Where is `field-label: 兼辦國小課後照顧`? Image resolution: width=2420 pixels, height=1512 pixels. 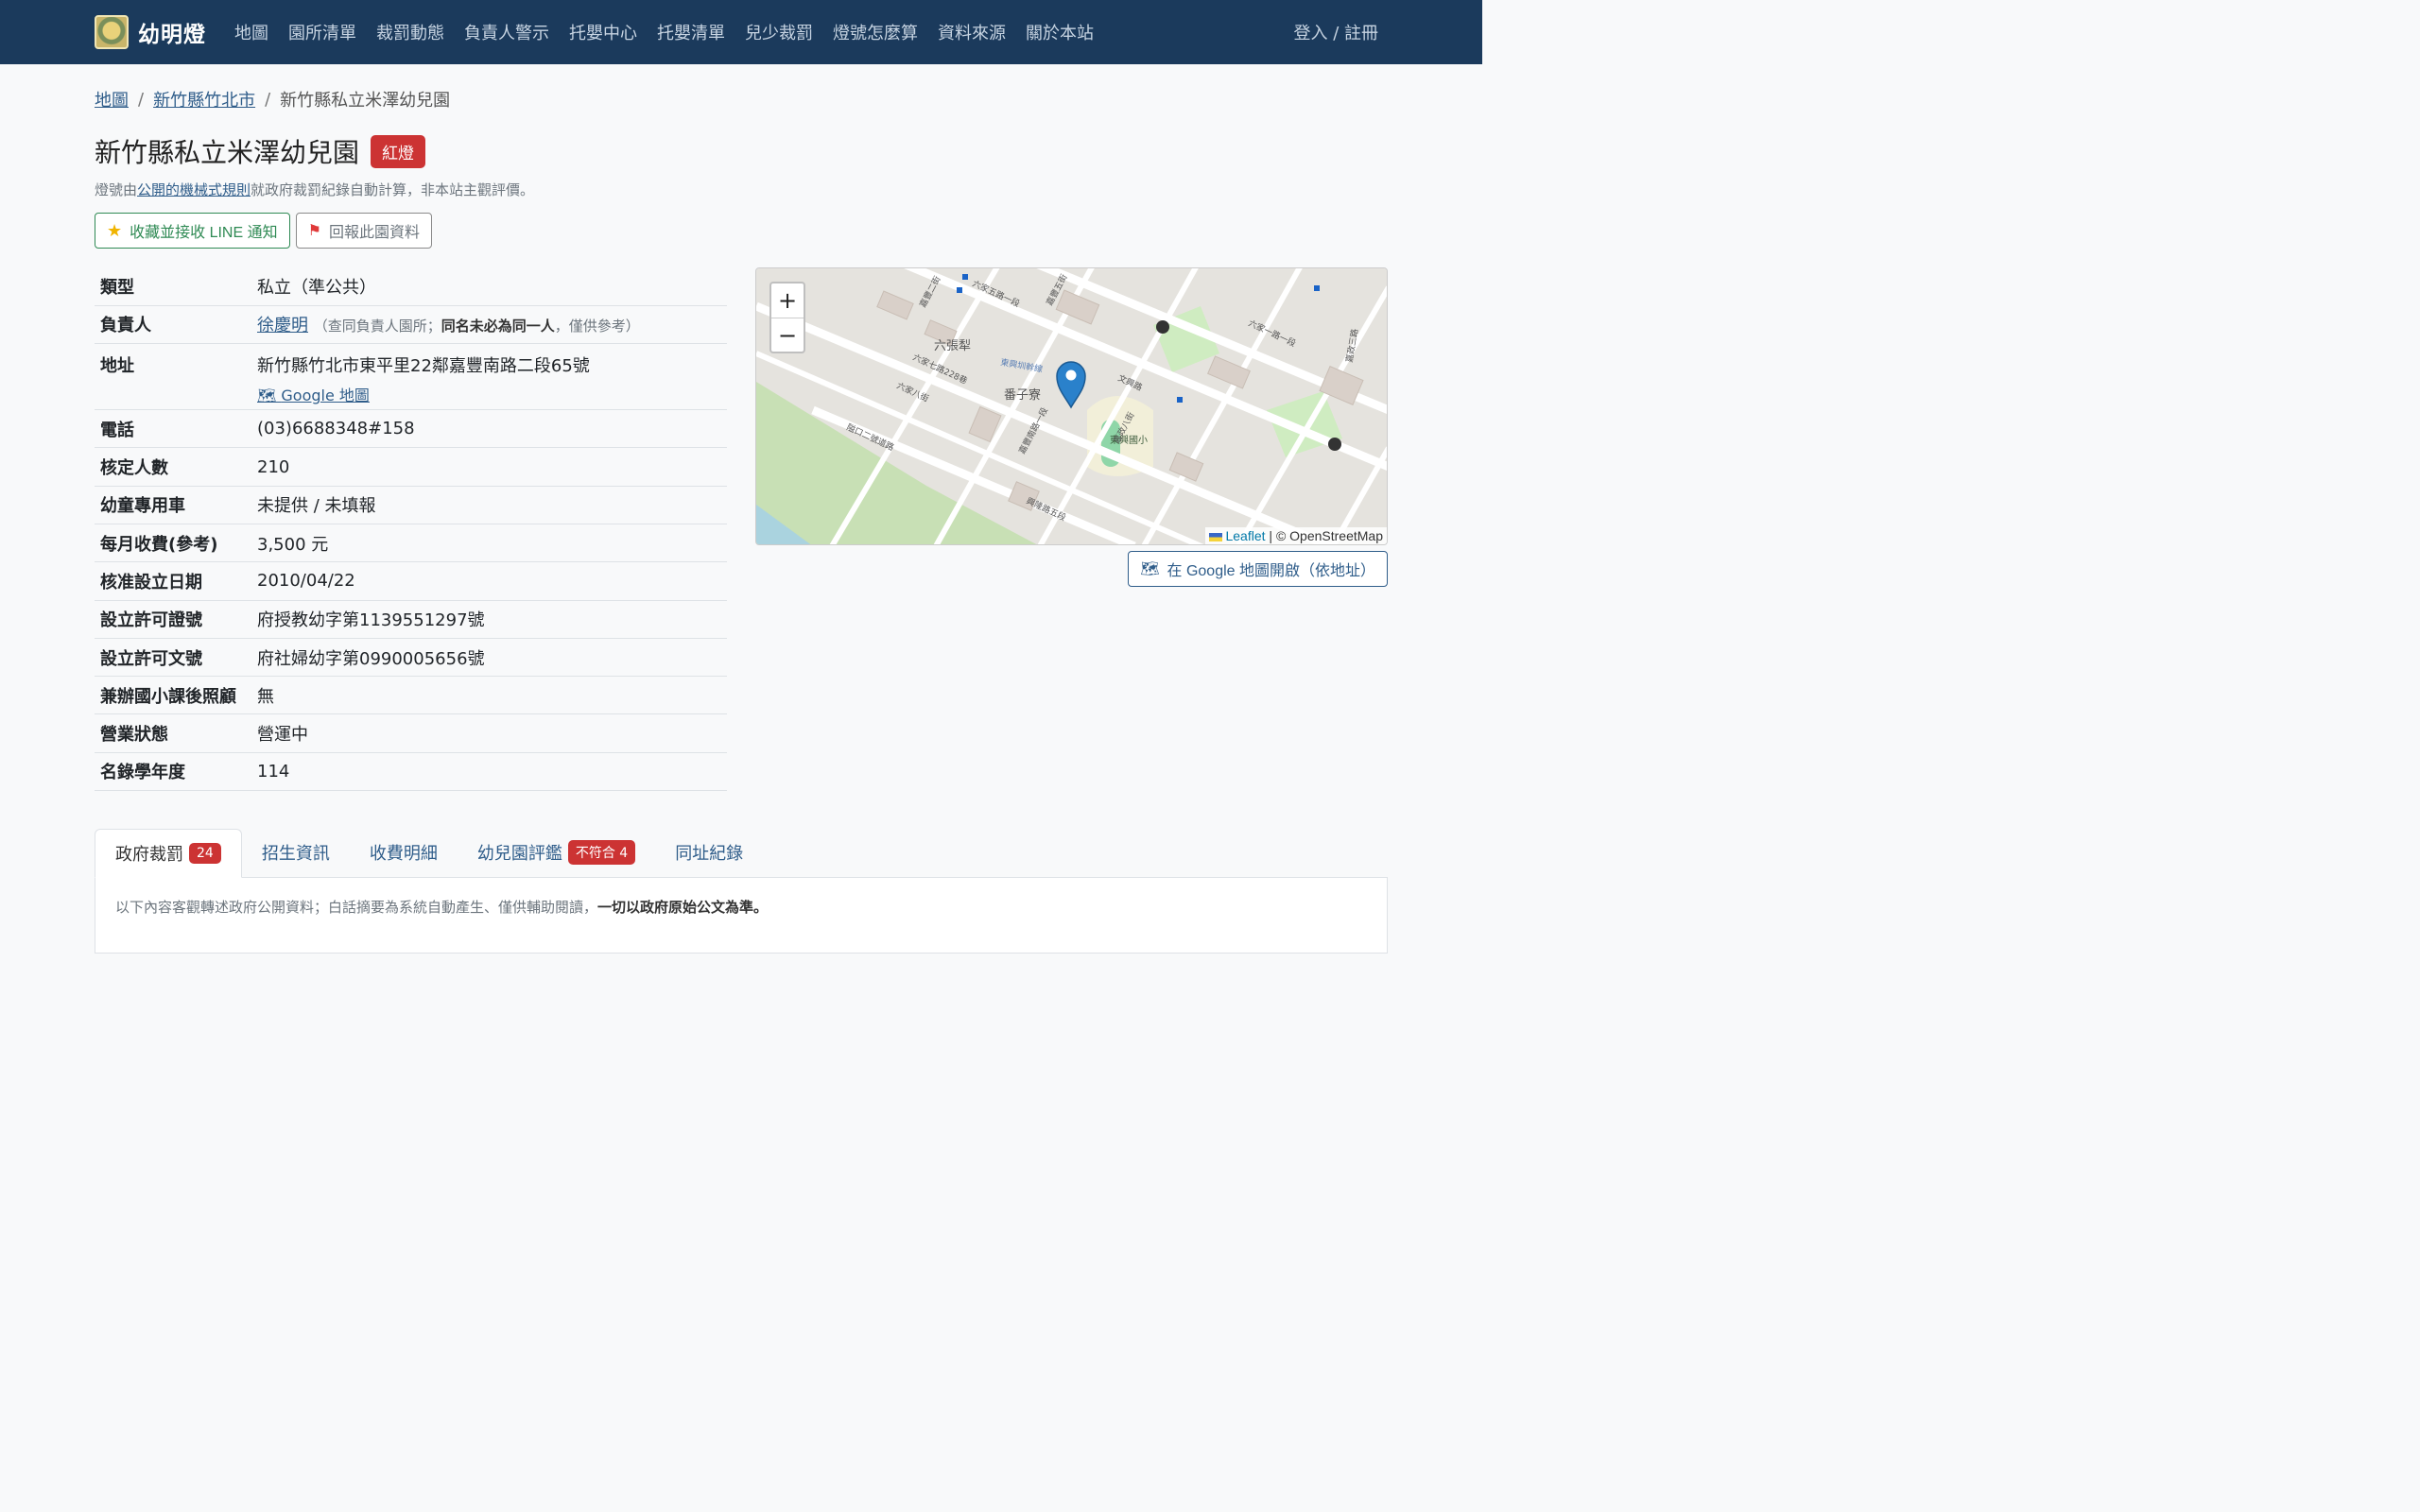
field-label: 兼辦國小課後照顧 is located at coordinates (173, 695).